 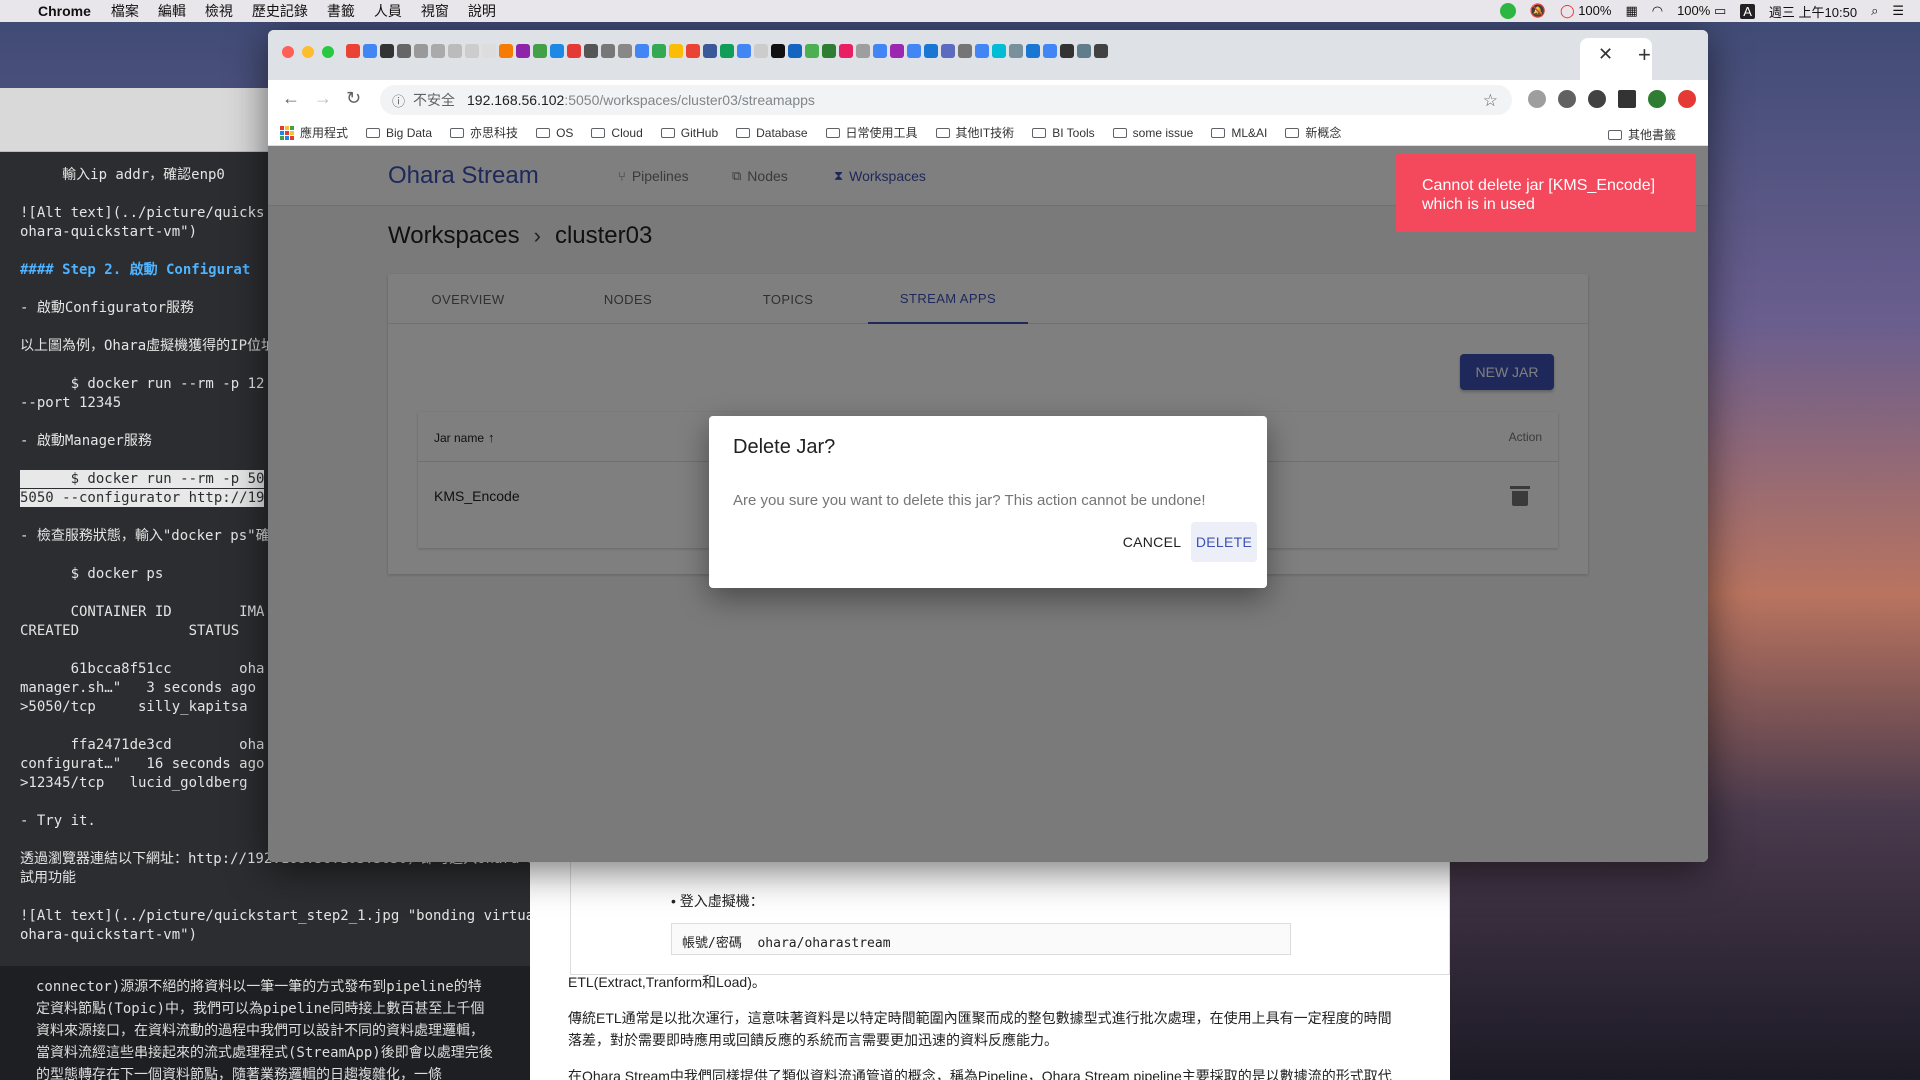 What do you see at coordinates (1605, 54) in the screenshot?
I see `tab-close-icon: ✕` at bounding box center [1605, 54].